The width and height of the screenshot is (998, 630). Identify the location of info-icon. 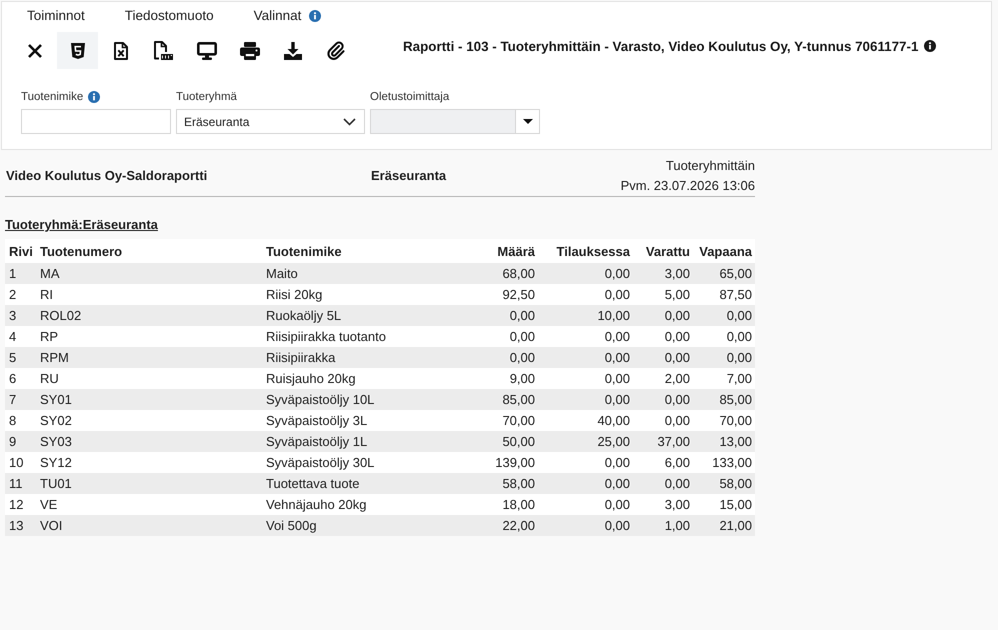
(930, 46).